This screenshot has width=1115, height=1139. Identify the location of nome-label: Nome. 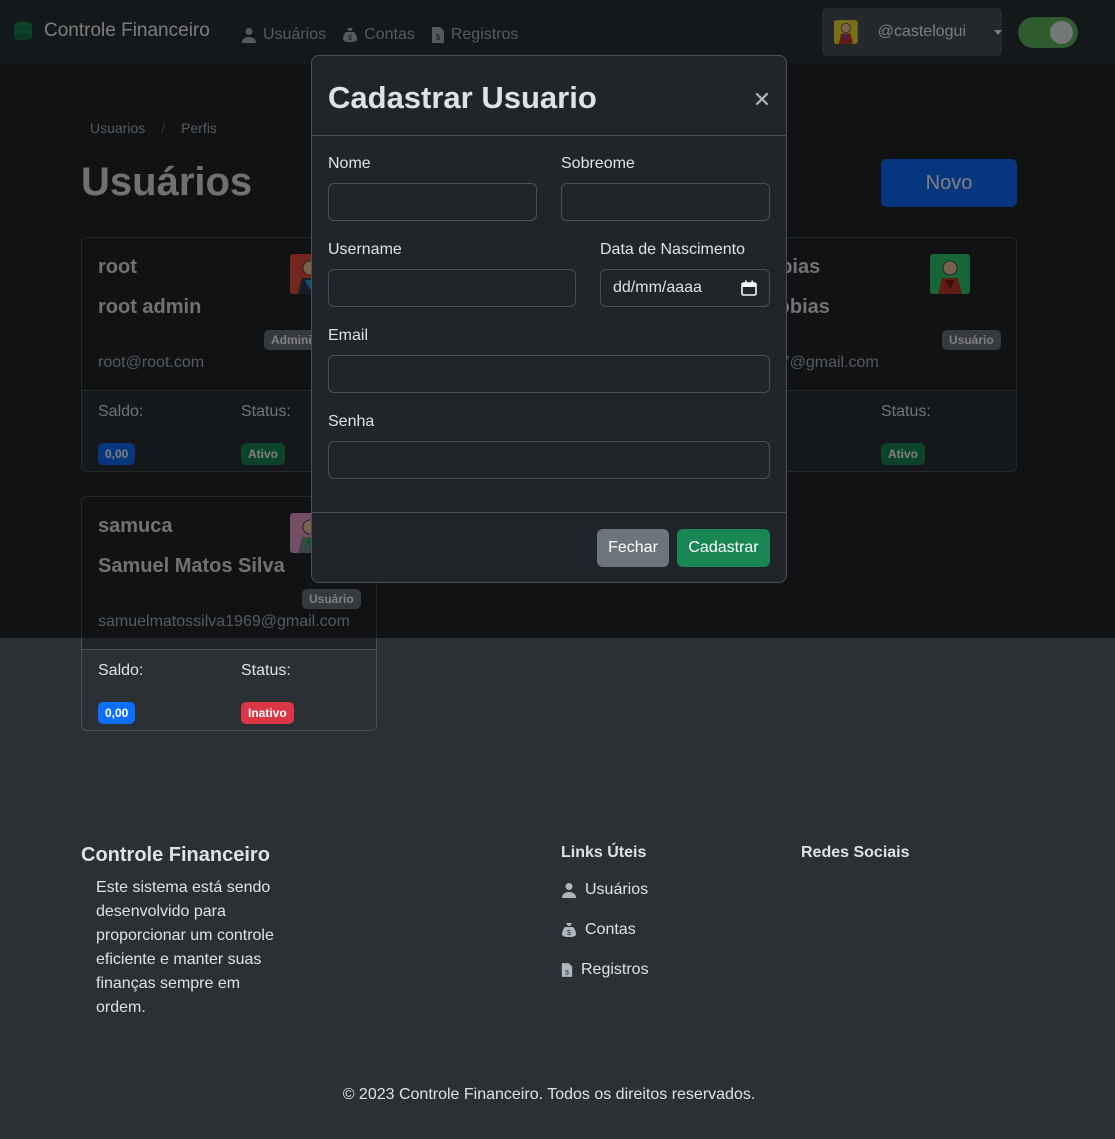
(349, 163).